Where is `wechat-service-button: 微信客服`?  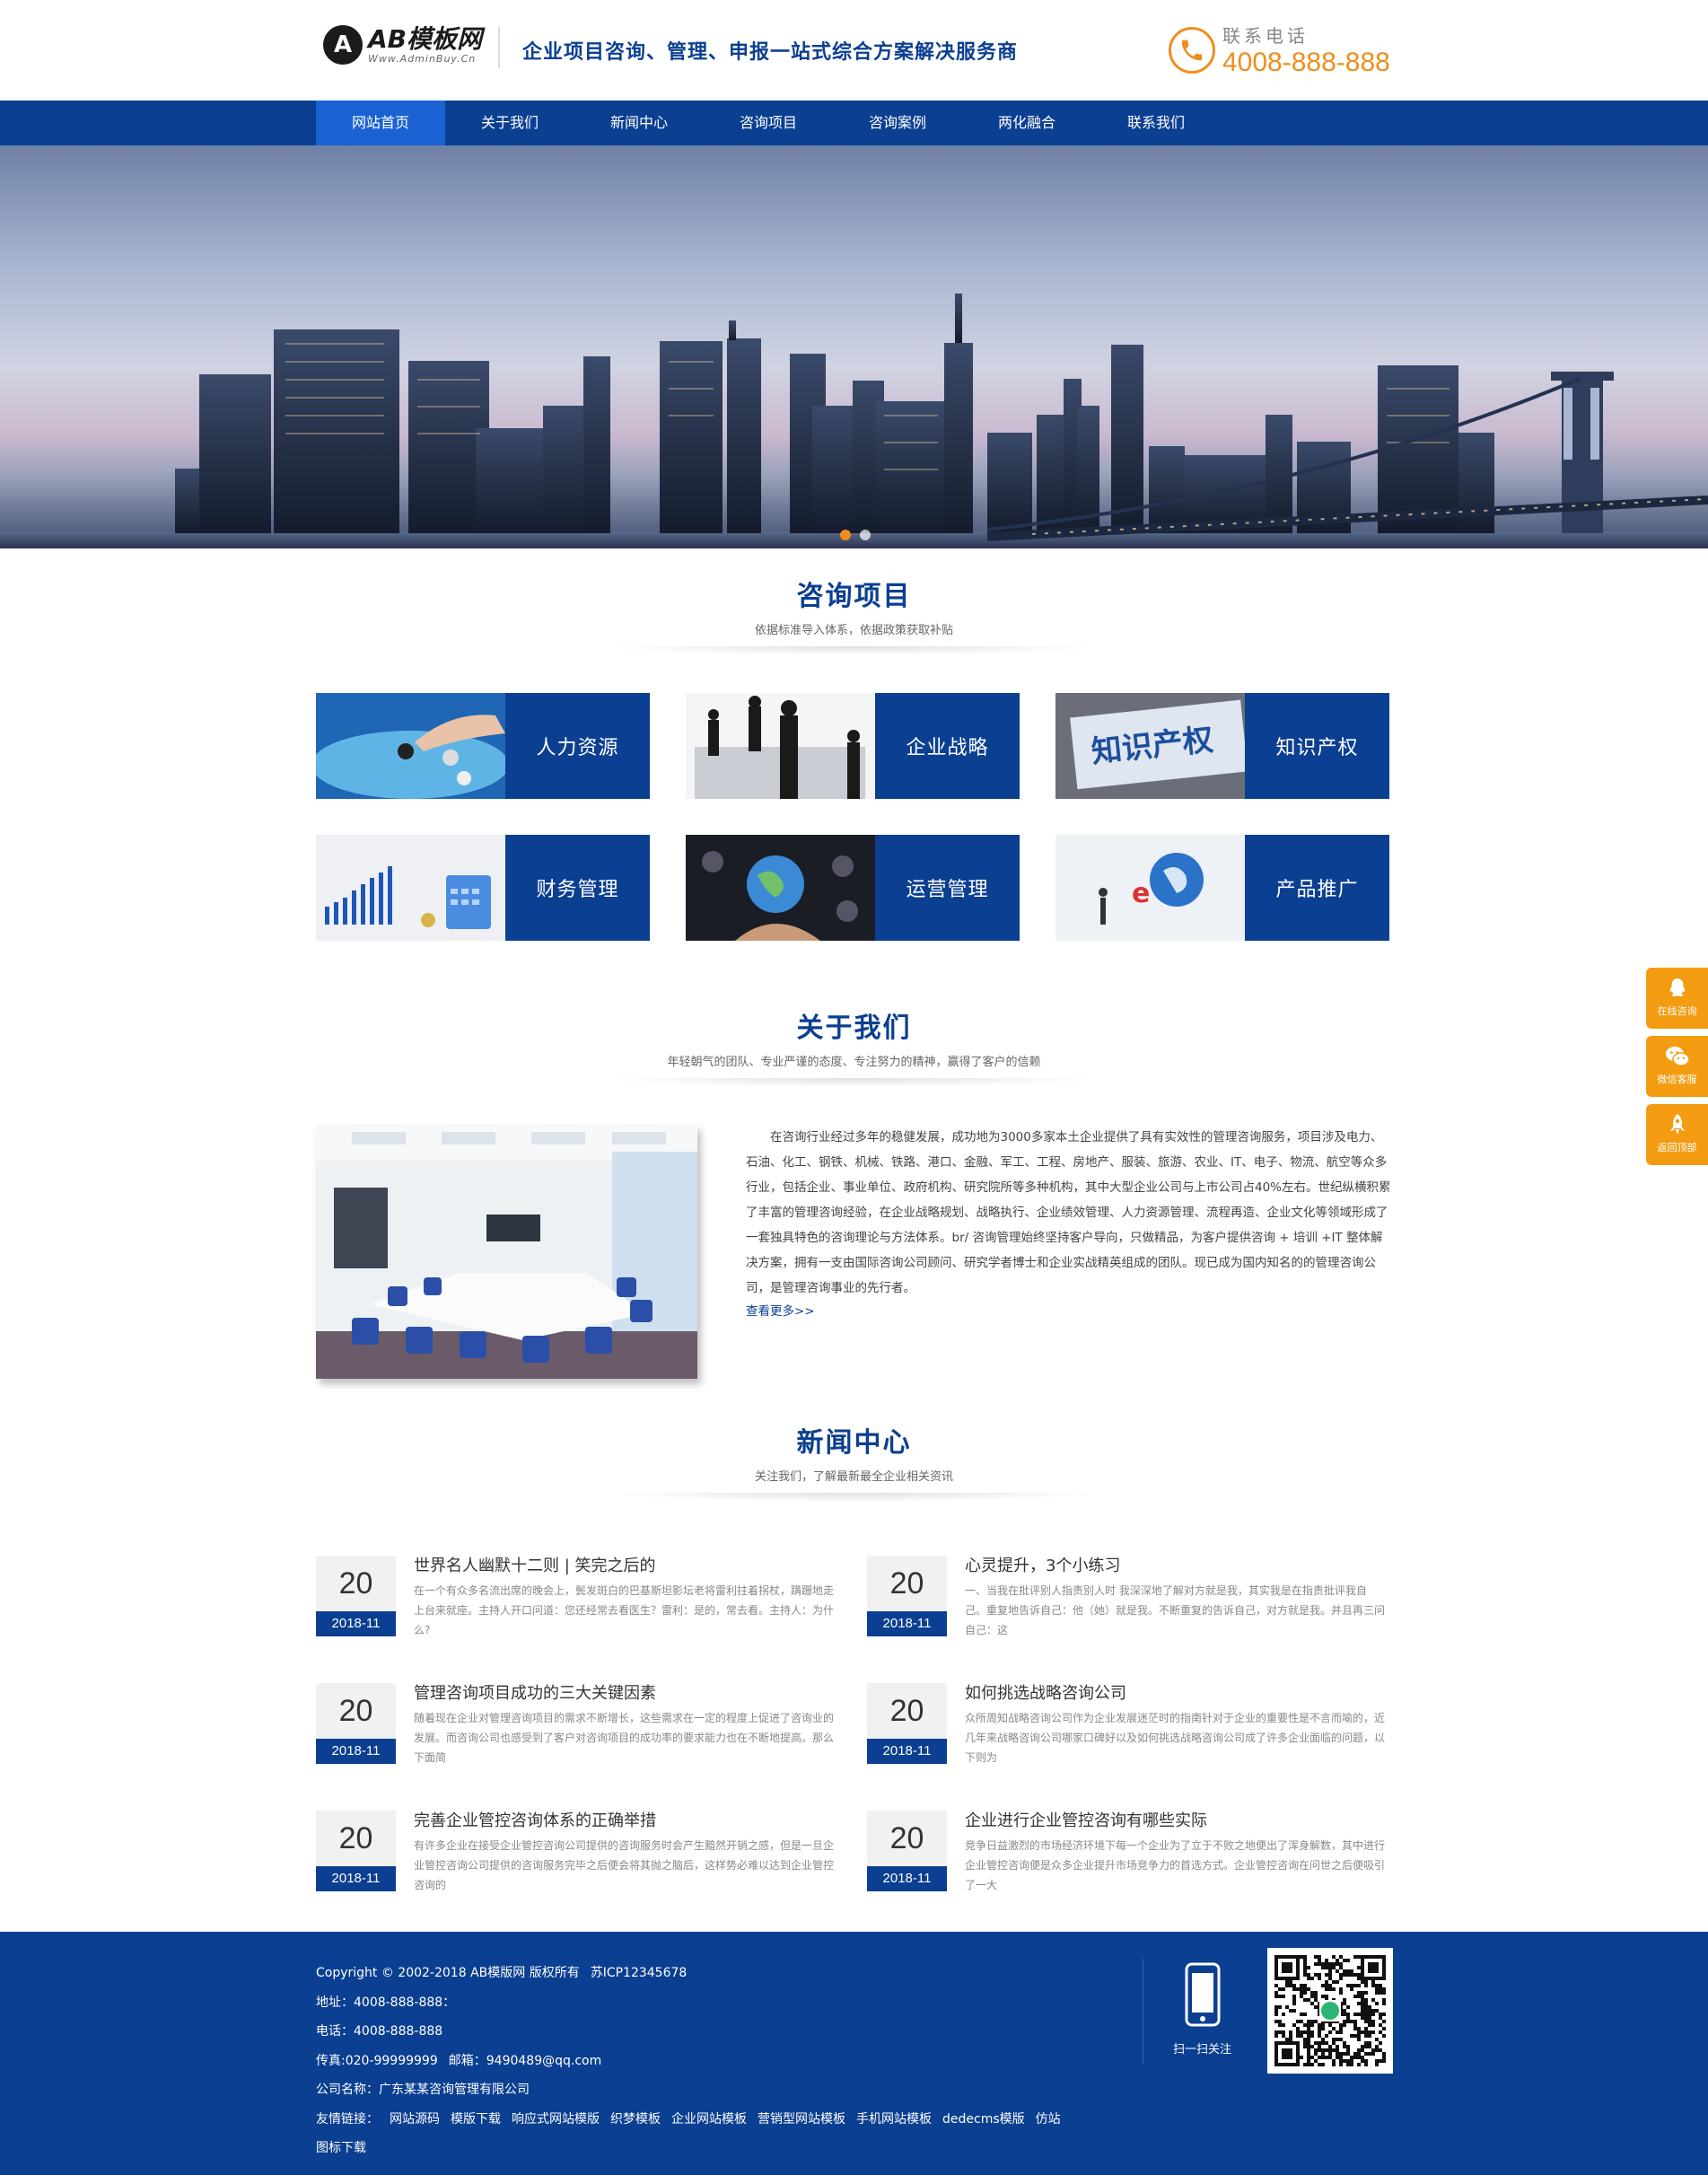
wechat-service-button: 微信客服 is located at coordinates (1677, 1066).